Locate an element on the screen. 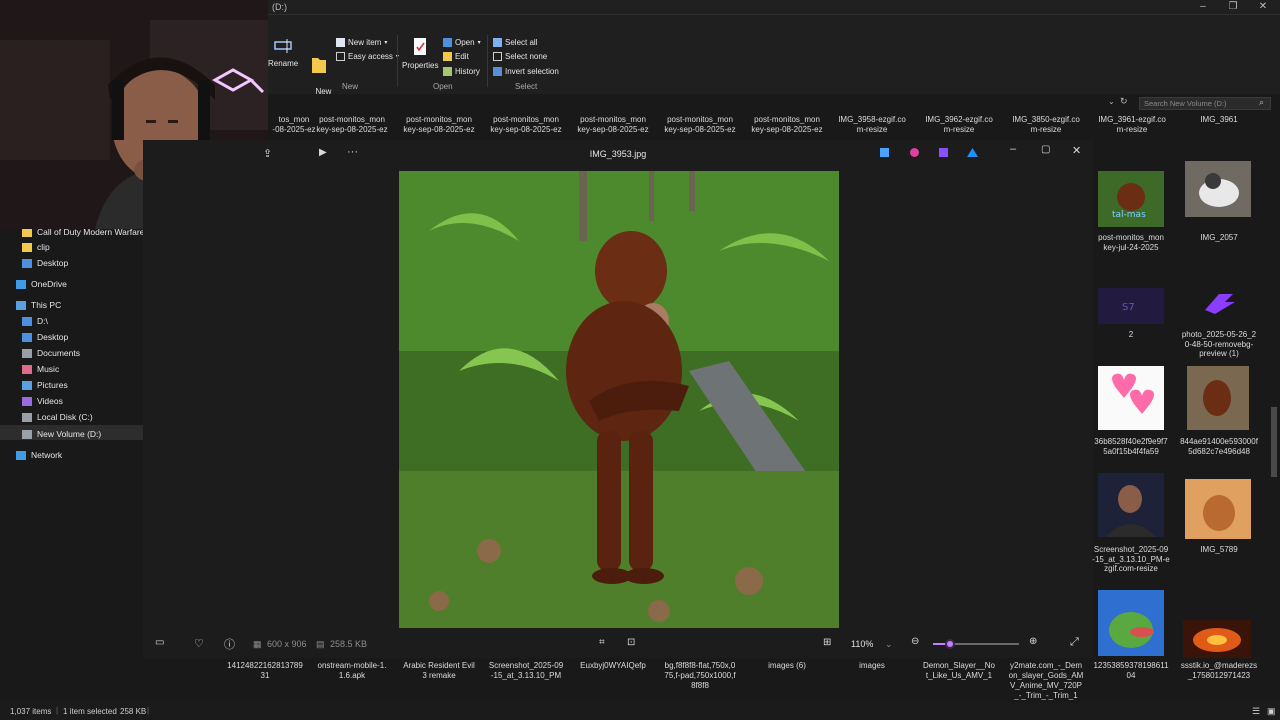  selected-size: 258 KB is located at coordinates (133, 711).